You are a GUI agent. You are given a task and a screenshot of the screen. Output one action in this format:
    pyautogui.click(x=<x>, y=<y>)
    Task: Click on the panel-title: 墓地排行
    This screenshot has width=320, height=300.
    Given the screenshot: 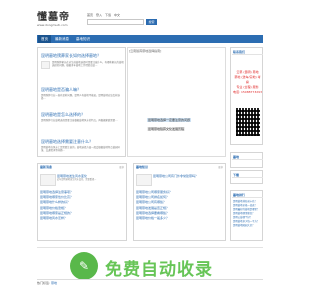 What is the action you would take?
    pyautogui.click(x=247, y=195)
    